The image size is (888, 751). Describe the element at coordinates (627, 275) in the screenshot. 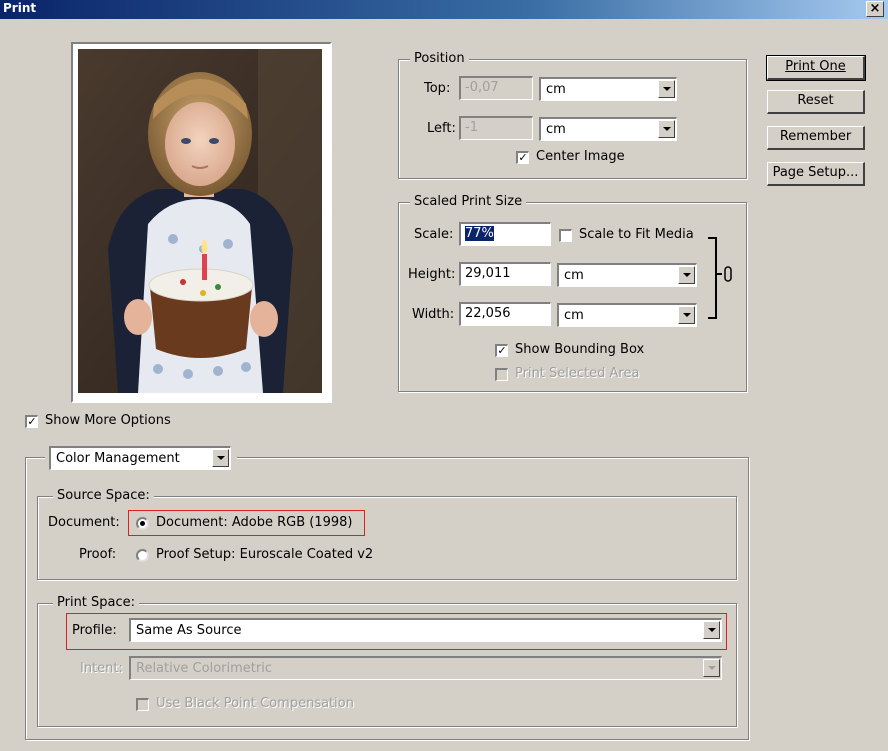

I see `height-unit-select: cm` at that location.